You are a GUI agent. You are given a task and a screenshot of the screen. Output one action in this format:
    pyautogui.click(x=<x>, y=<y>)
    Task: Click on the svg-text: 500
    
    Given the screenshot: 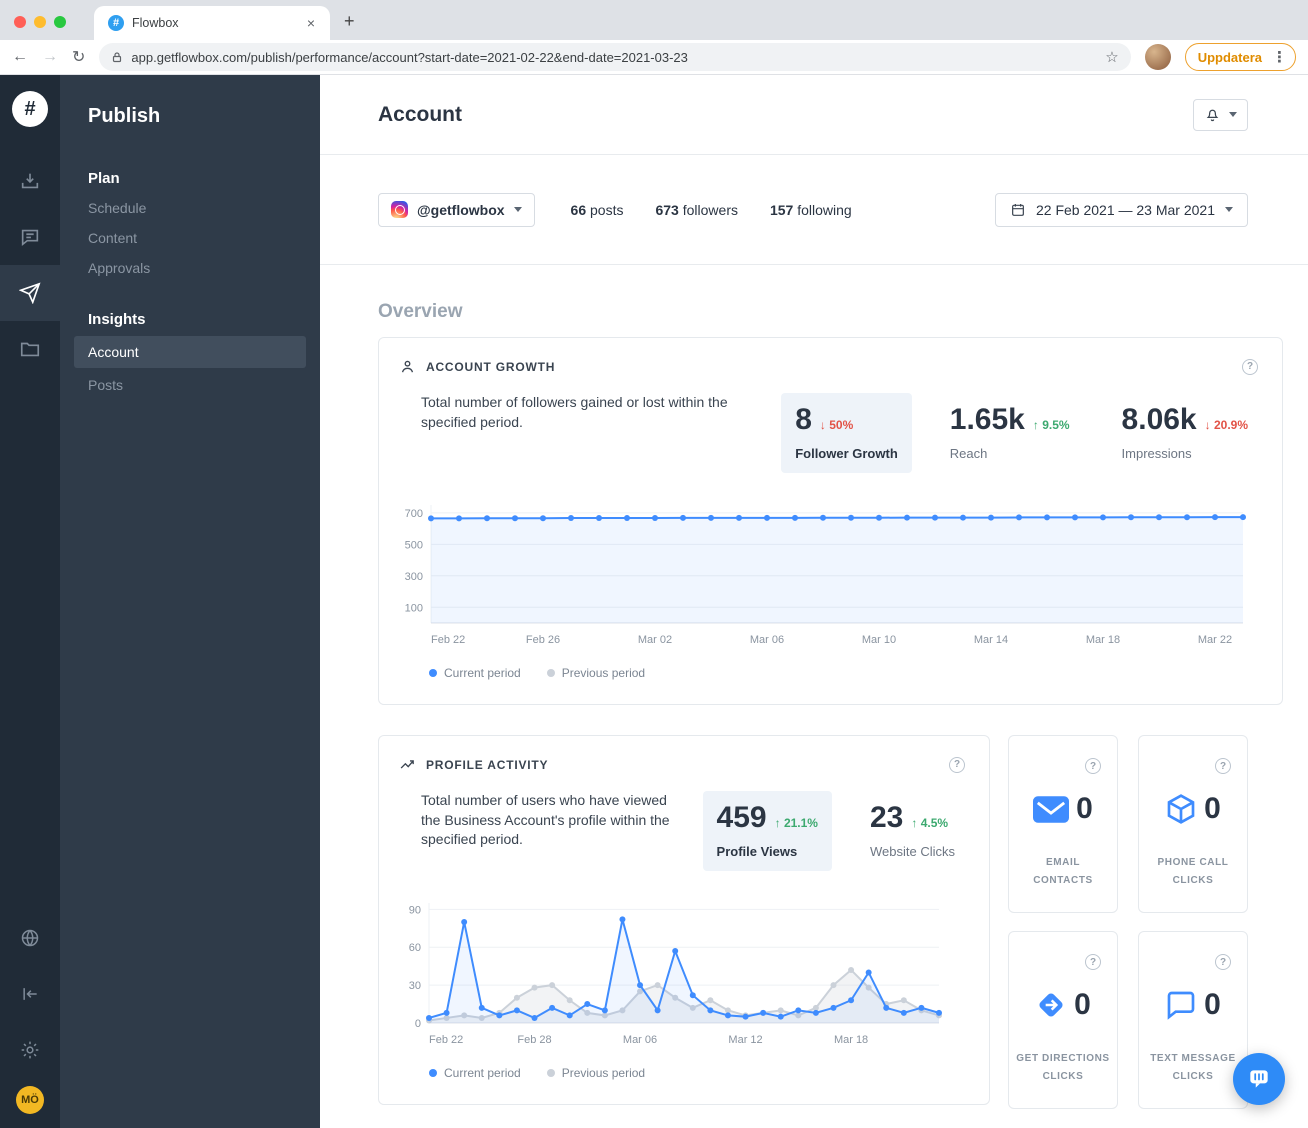 What is the action you would take?
    pyautogui.click(x=414, y=545)
    